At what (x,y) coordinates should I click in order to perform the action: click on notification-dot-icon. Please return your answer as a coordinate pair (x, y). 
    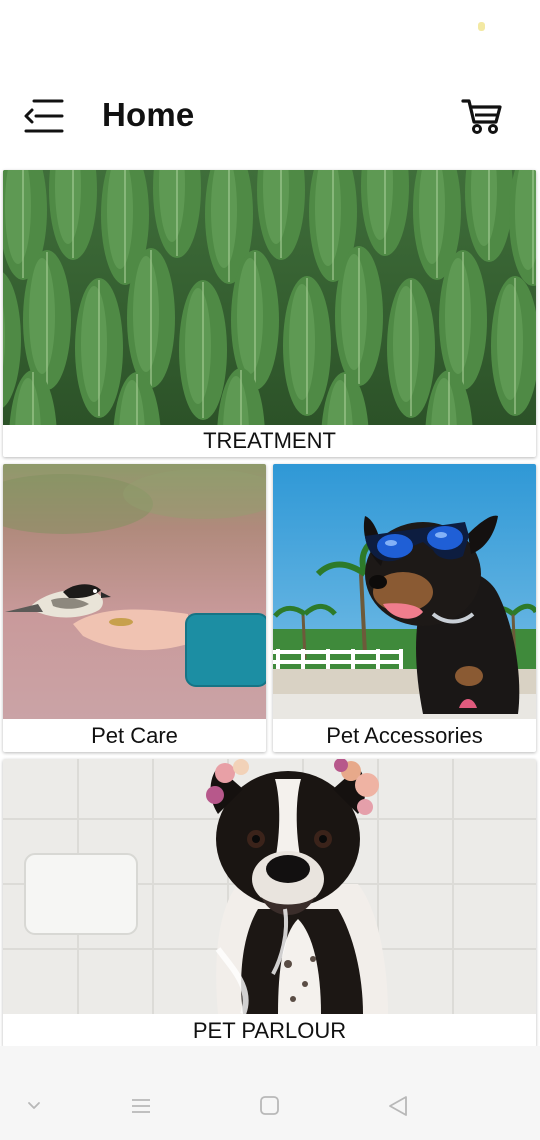
    Looking at the image, I should click on (481, 26).